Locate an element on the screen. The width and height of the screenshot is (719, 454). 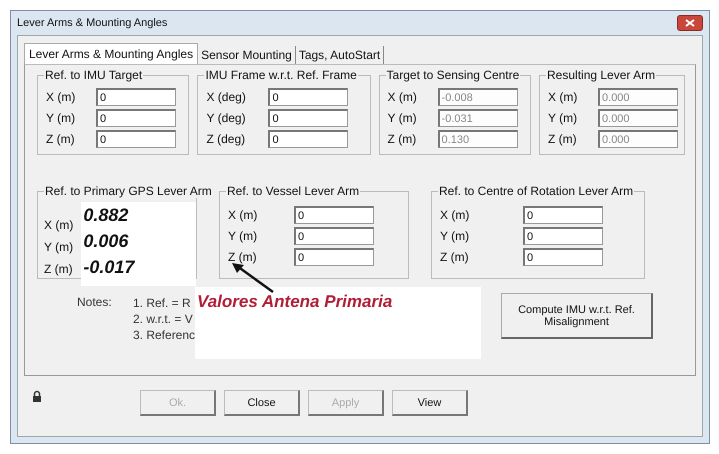
window-title: Lever Arms & Mounting Angles is located at coordinates (92, 23).